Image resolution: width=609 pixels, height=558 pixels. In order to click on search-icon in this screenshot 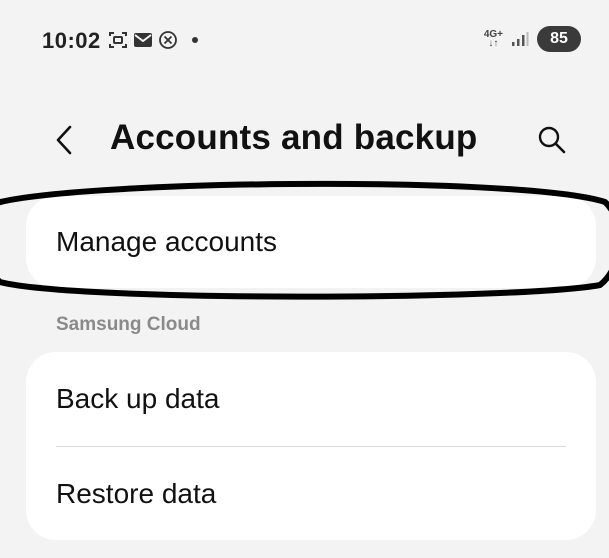, I will do `click(552, 140)`.